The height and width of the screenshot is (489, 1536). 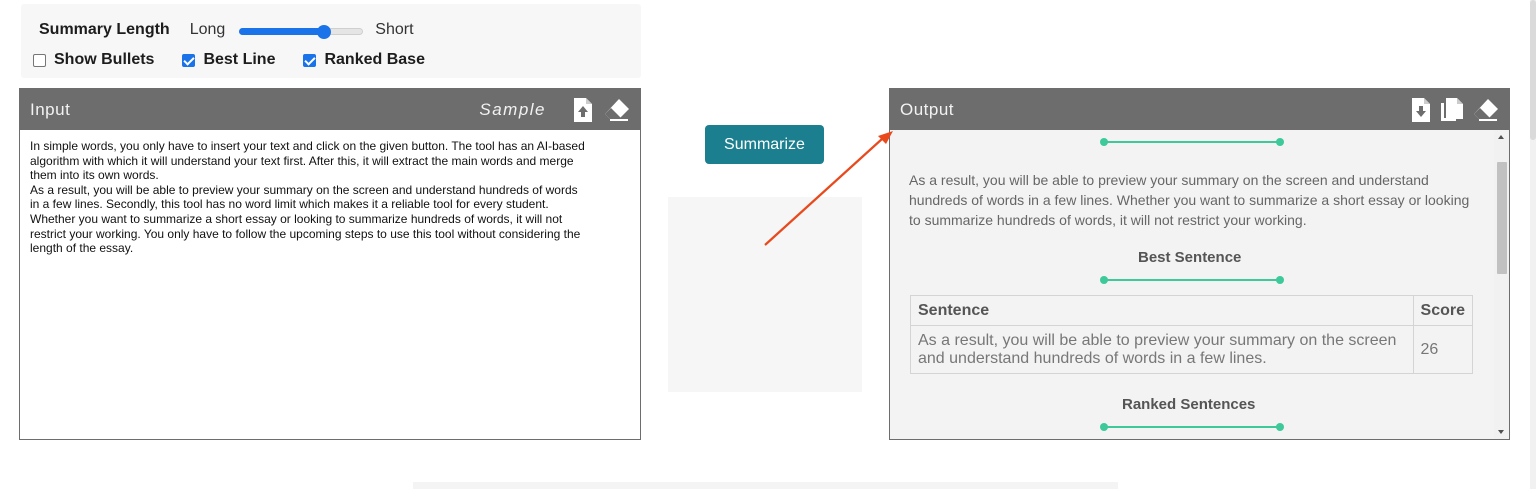 I want to click on show-bullets-option: Show Bullets, so click(x=93, y=60).